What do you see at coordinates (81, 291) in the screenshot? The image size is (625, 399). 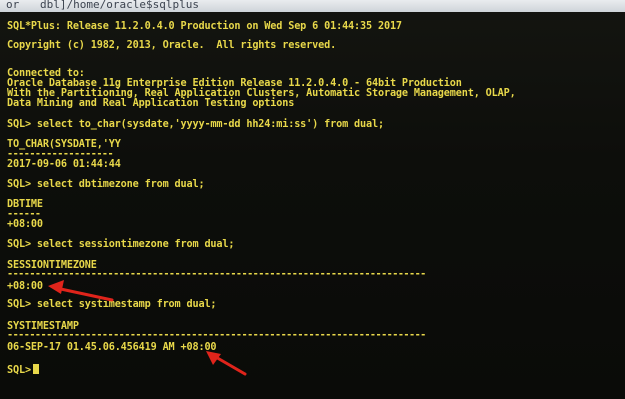 I see `arrow-annotation-session` at bounding box center [81, 291].